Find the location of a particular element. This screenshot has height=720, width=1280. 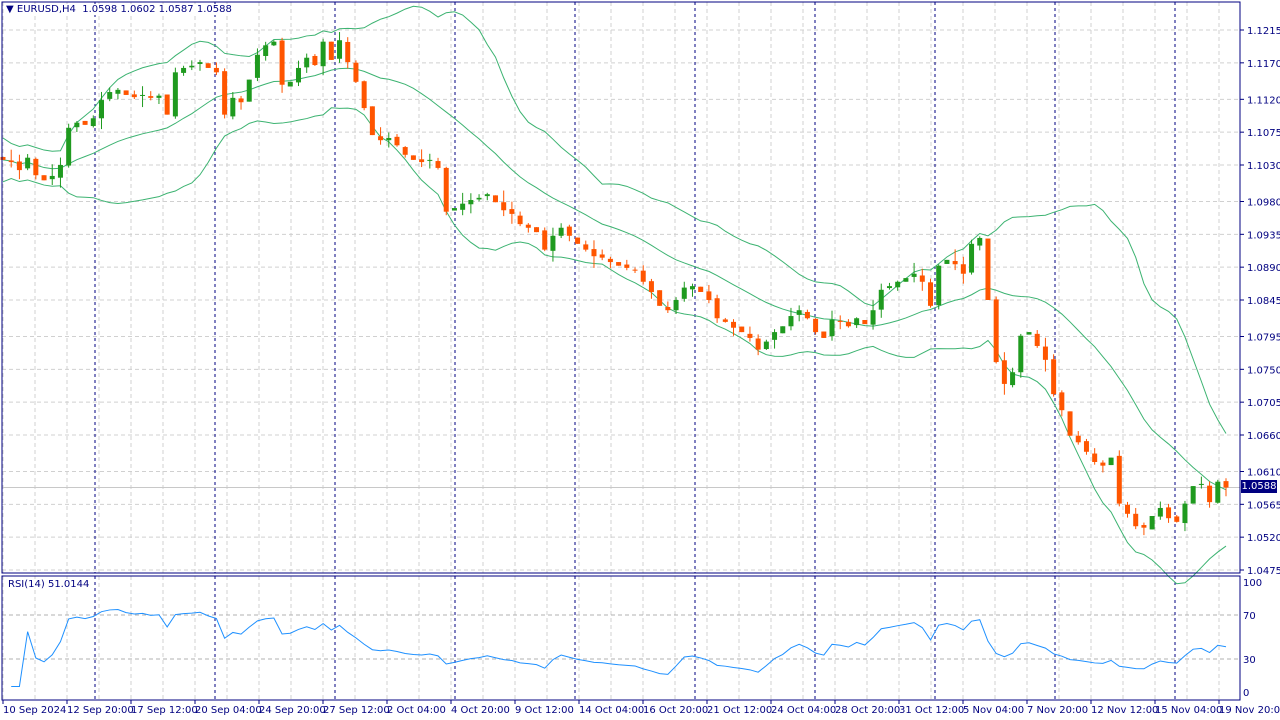

time-tick-label: 2 Oct 04:00 is located at coordinates (416, 710).